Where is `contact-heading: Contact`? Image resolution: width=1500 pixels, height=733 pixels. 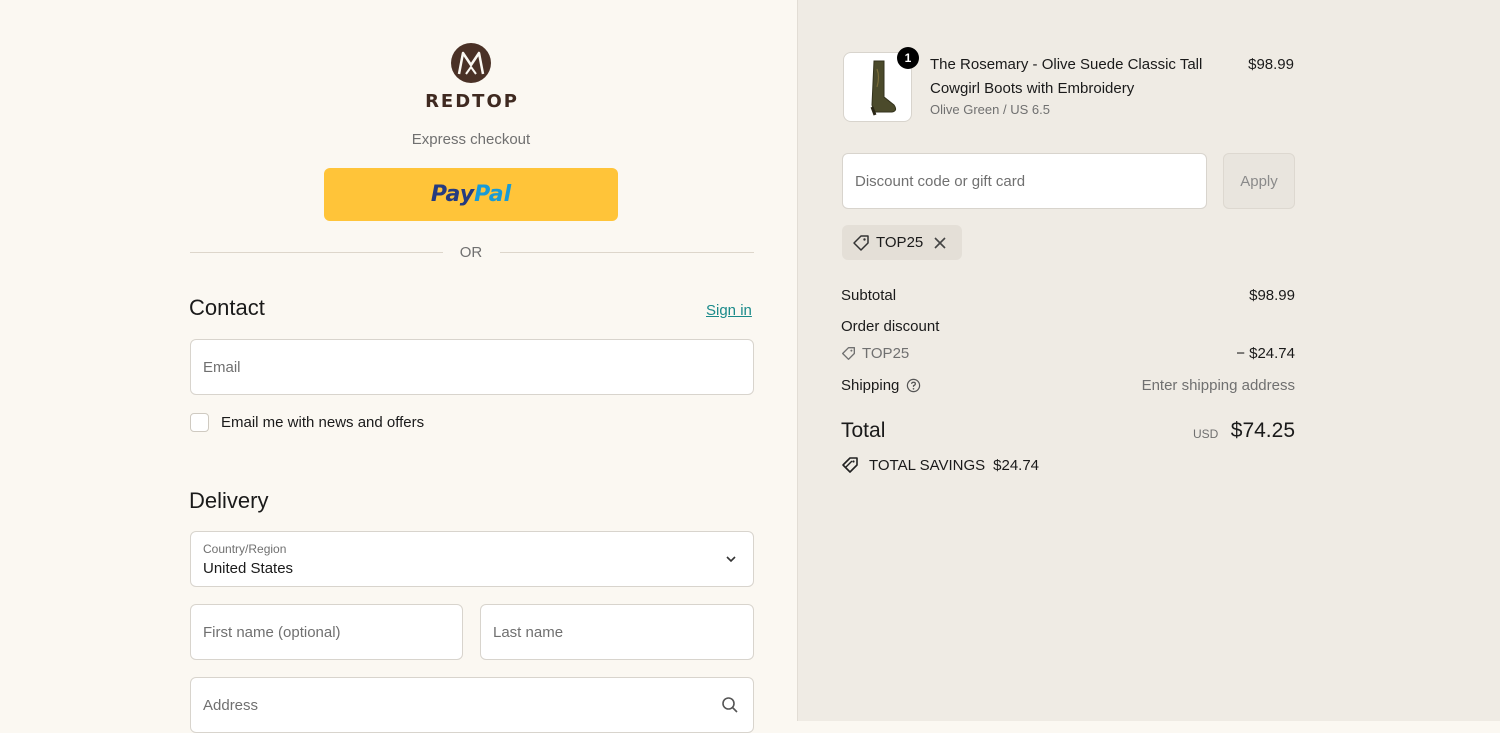 contact-heading: Contact is located at coordinates (227, 307).